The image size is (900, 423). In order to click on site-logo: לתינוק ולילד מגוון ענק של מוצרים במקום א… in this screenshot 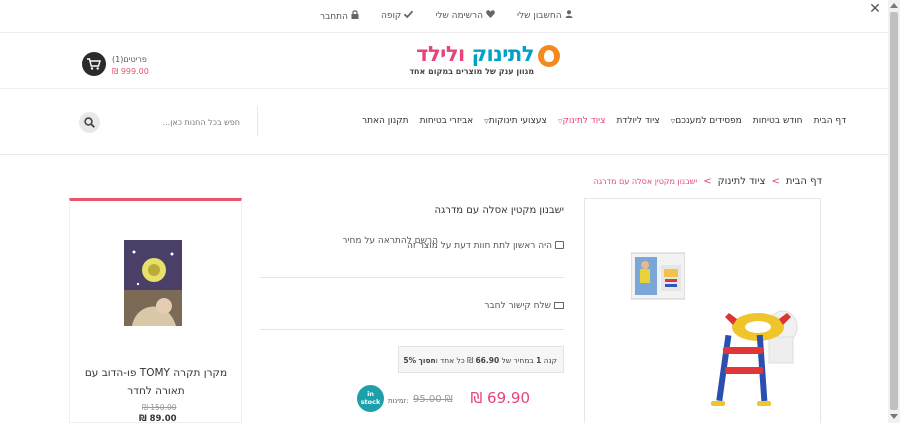, I will do `click(484, 61)`.